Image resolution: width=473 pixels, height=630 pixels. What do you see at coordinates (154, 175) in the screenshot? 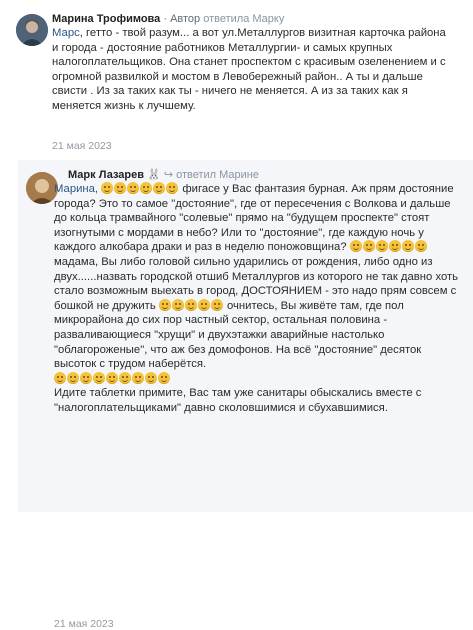
I see `bunny-icon: 🐰` at bounding box center [154, 175].